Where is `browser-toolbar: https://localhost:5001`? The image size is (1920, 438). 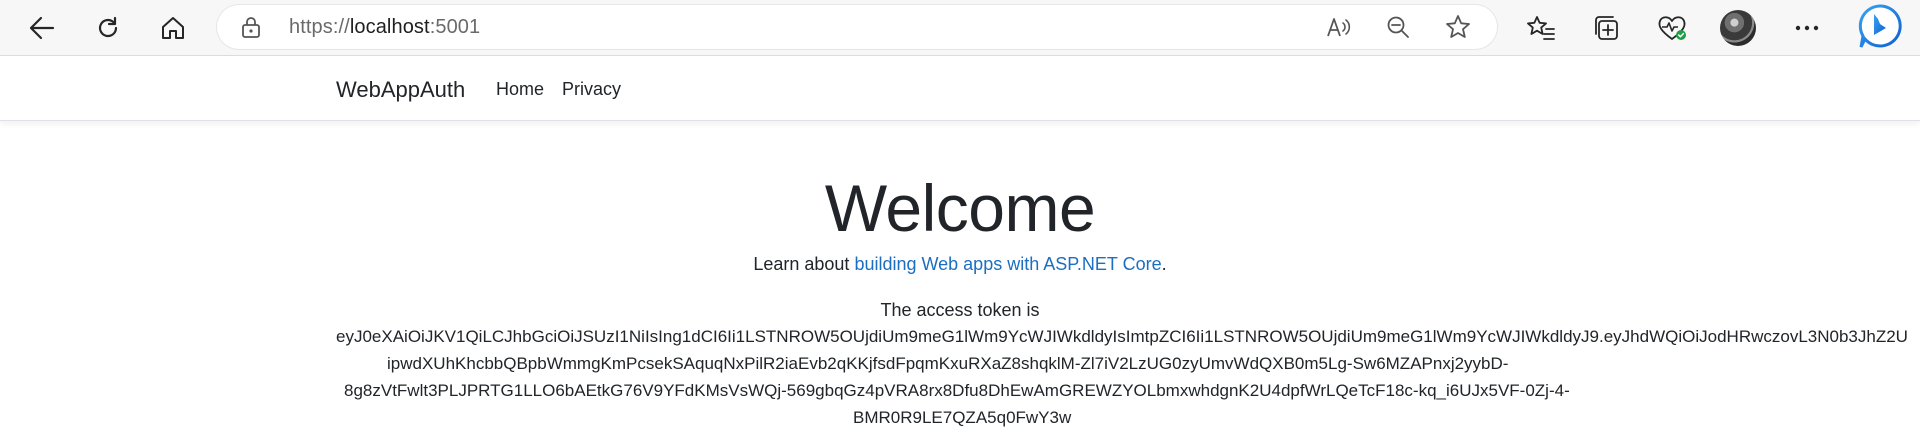 browser-toolbar: https://localhost:5001 is located at coordinates (960, 28).